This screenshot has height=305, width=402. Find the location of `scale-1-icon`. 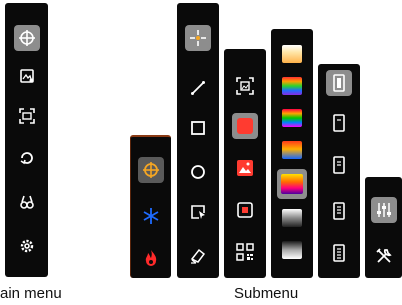

scale-1-icon is located at coordinates (339, 123).